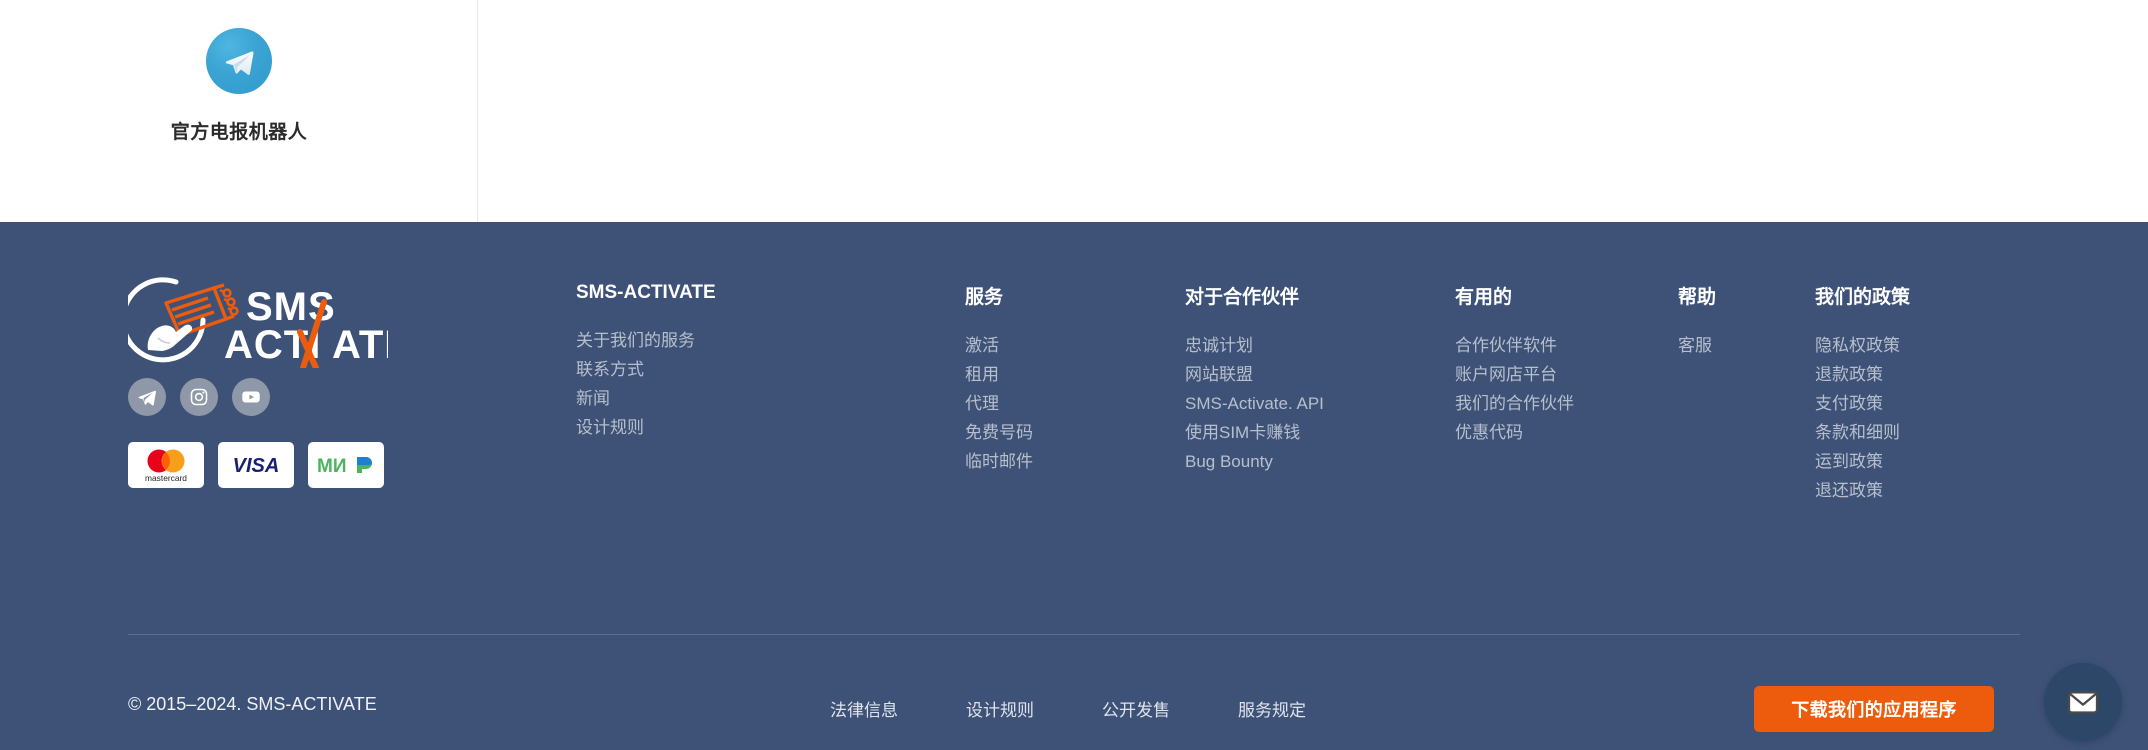  I want to click on column-title: 帮助, so click(1697, 297).